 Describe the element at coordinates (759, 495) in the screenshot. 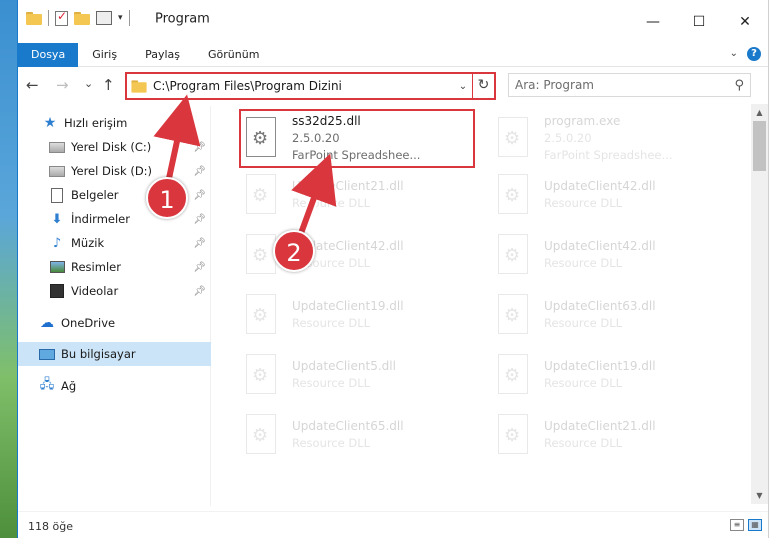

I see `scroll-down-icon: ▼` at that location.